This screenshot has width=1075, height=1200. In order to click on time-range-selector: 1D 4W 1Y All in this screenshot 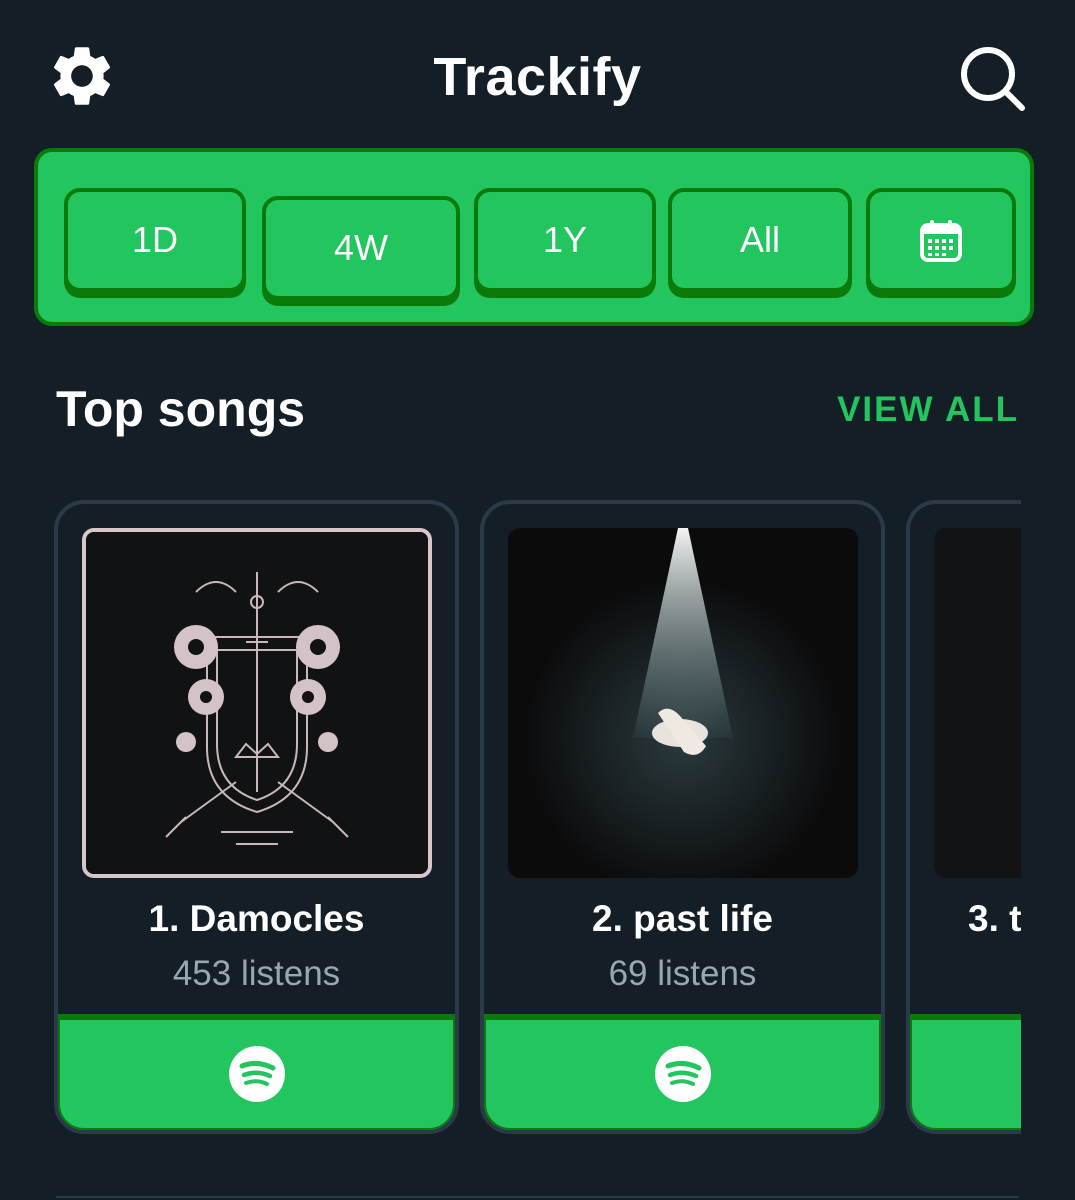, I will do `click(534, 237)`.